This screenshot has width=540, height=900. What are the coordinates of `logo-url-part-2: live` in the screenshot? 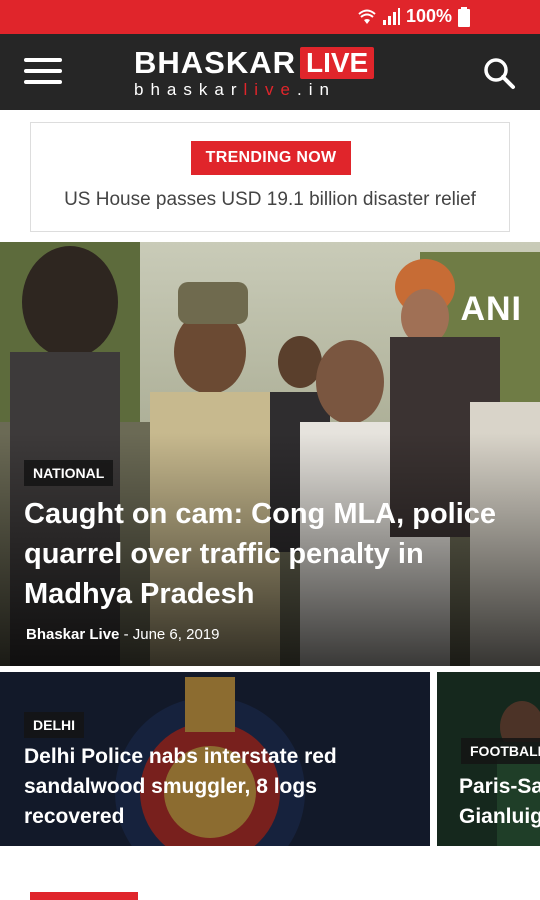 It's located at (270, 89).